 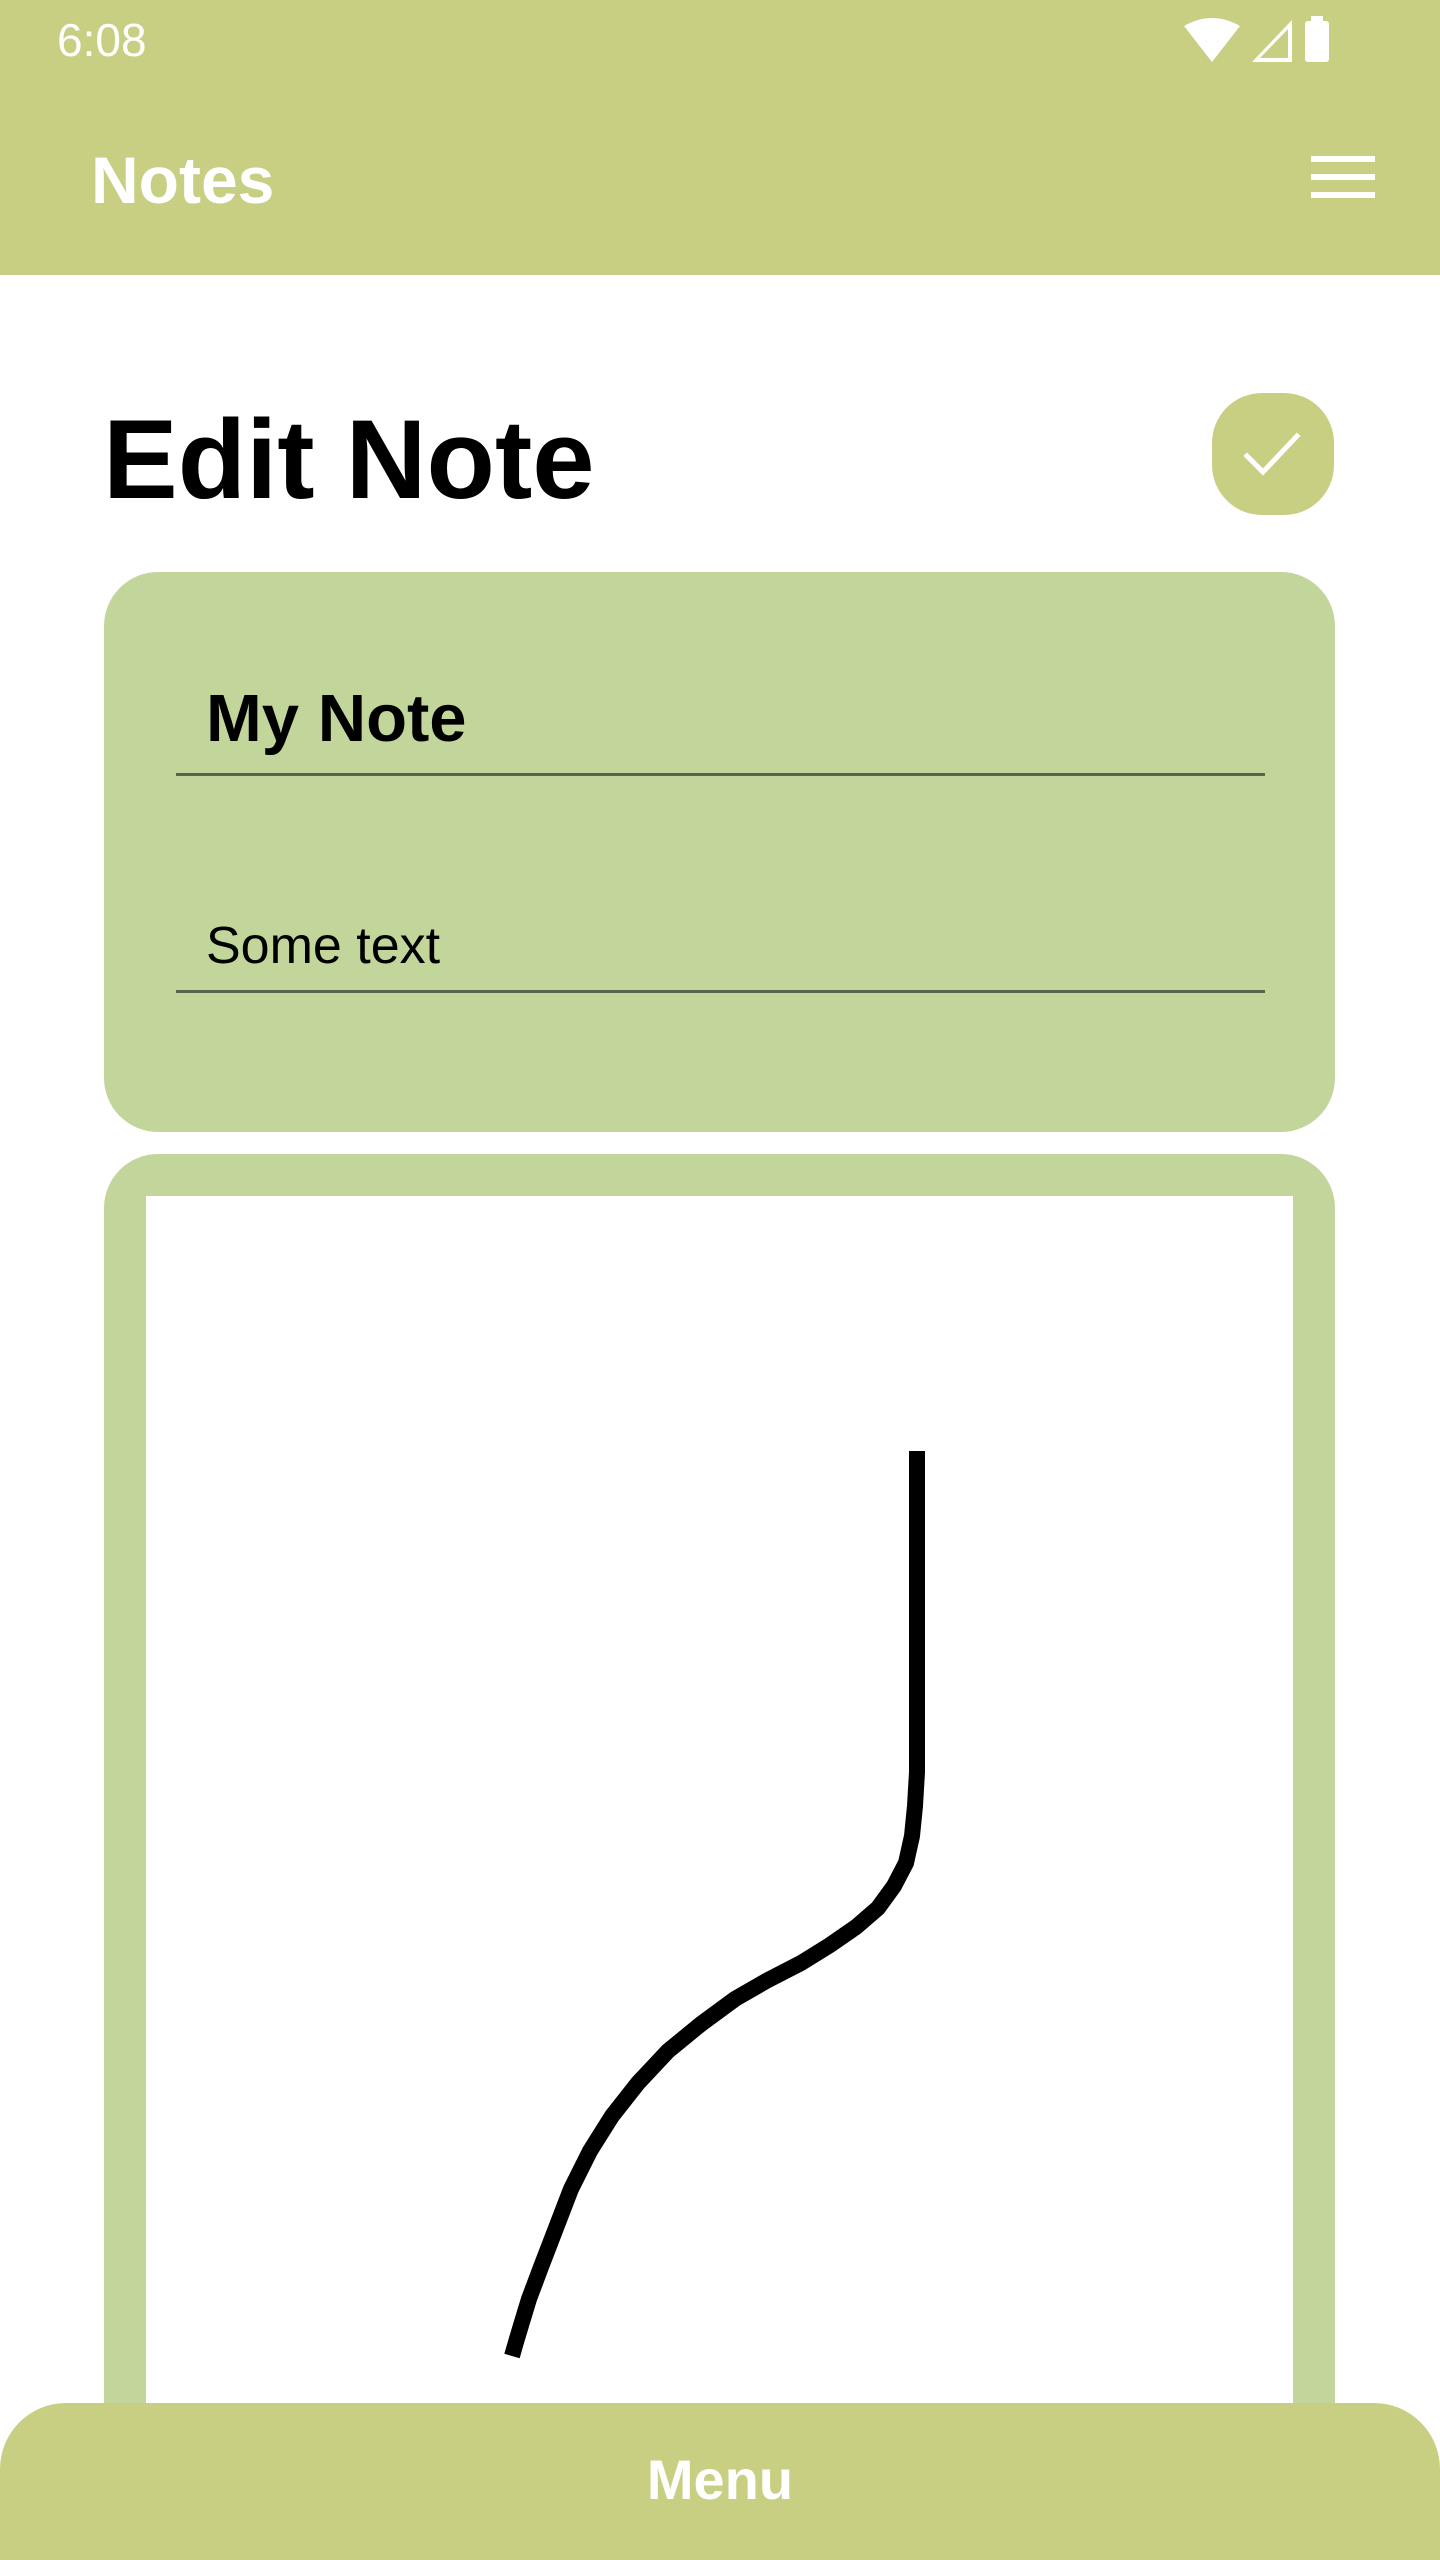 What do you see at coordinates (349, 459) in the screenshot?
I see `page-title: Edit Note` at bounding box center [349, 459].